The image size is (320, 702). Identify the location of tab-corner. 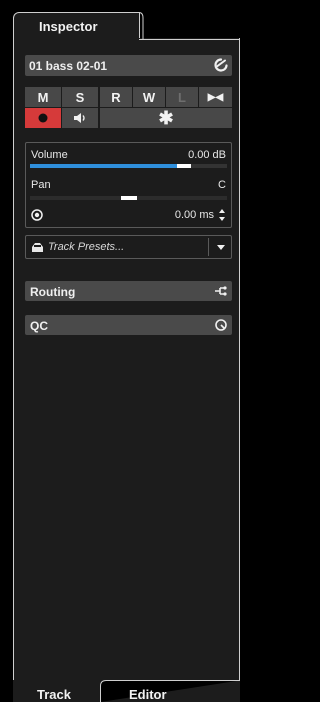
(143, 26).